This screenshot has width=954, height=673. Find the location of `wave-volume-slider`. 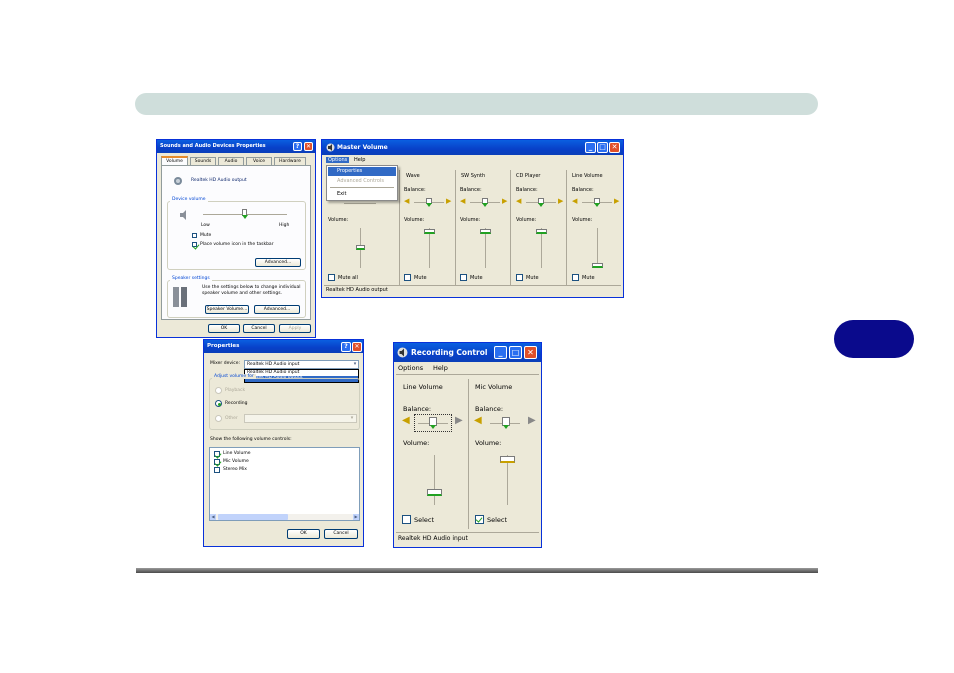

wave-volume-slider is located at coordinates (429, 231).